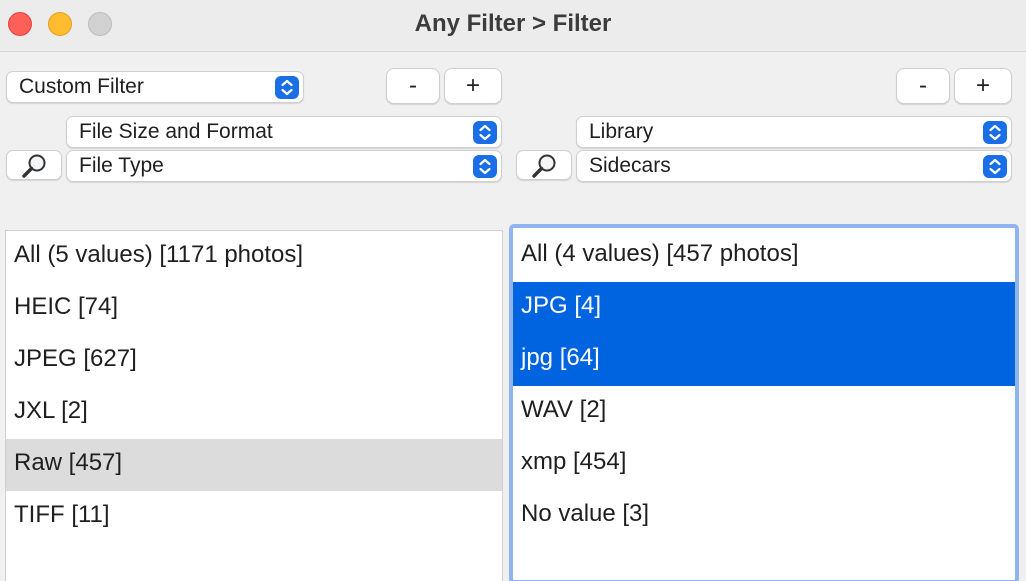 This screenshot has width=1026, height=581. What do you see at coordinates (176, 131) in the screenshot?
I see `left-category-label: File Size and Format` at bounding box center [176, 131].